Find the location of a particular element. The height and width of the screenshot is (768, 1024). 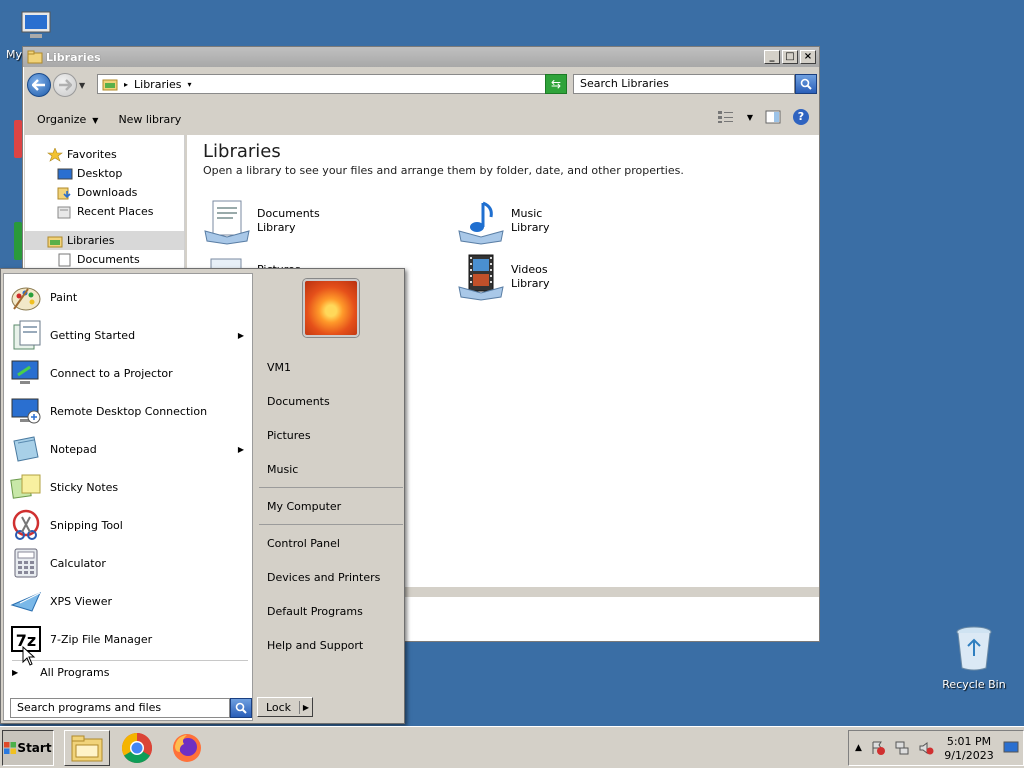

taskbar-firefox is located at coordinates (187, 748).